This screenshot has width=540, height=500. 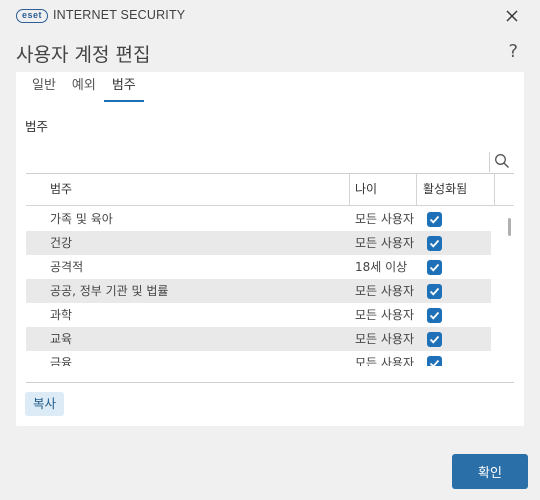 I want to click on category-cell: 가족 및 육아, so click(x=81, y=219).